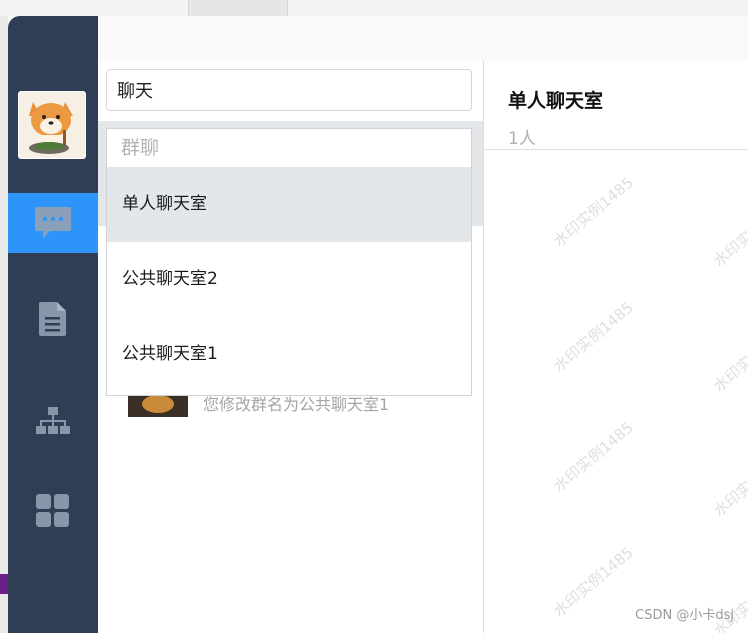  Describe the element at coordinates (522, 139) in the screenshot. I see `member-count: 1人` at that location.